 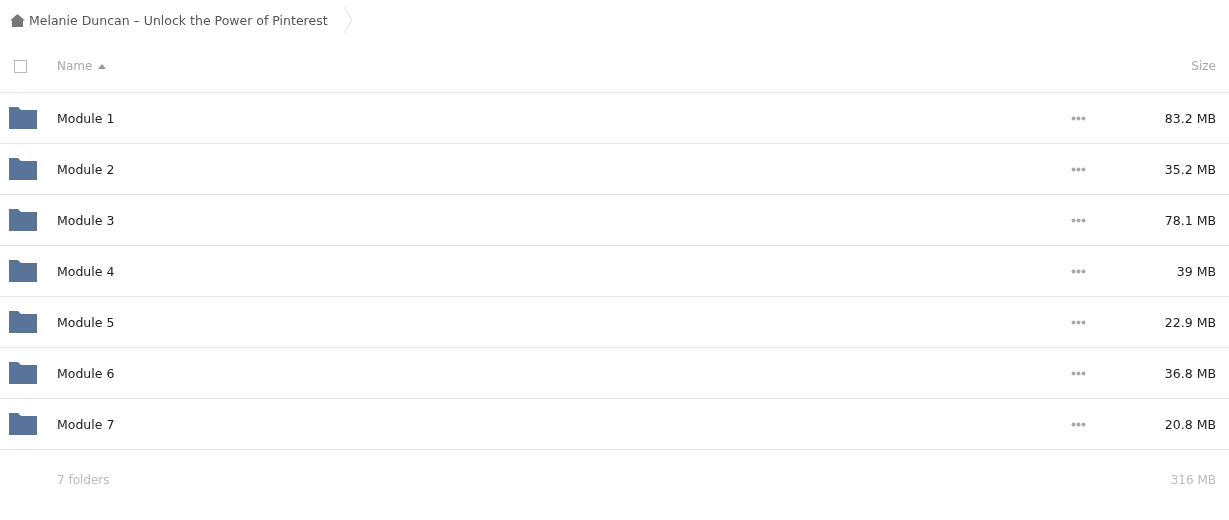 I want to click on folder-size: 39 MB, so click(x=1196, y=271).